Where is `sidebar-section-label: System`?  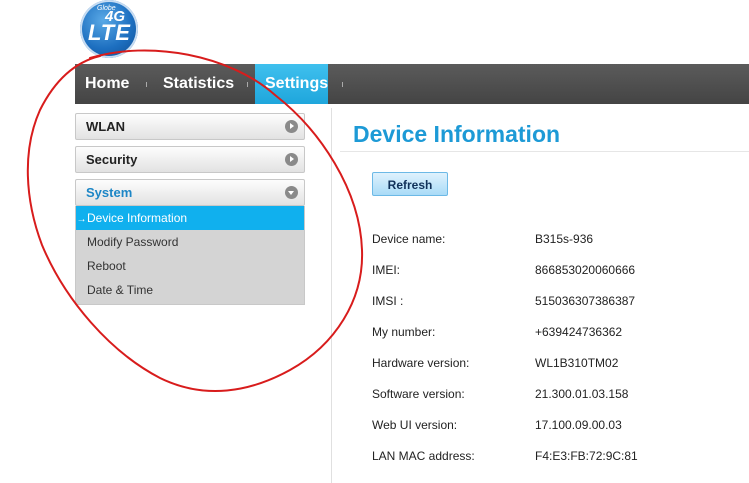
sidebar-section-label: System is located at coordinates (109, 192).